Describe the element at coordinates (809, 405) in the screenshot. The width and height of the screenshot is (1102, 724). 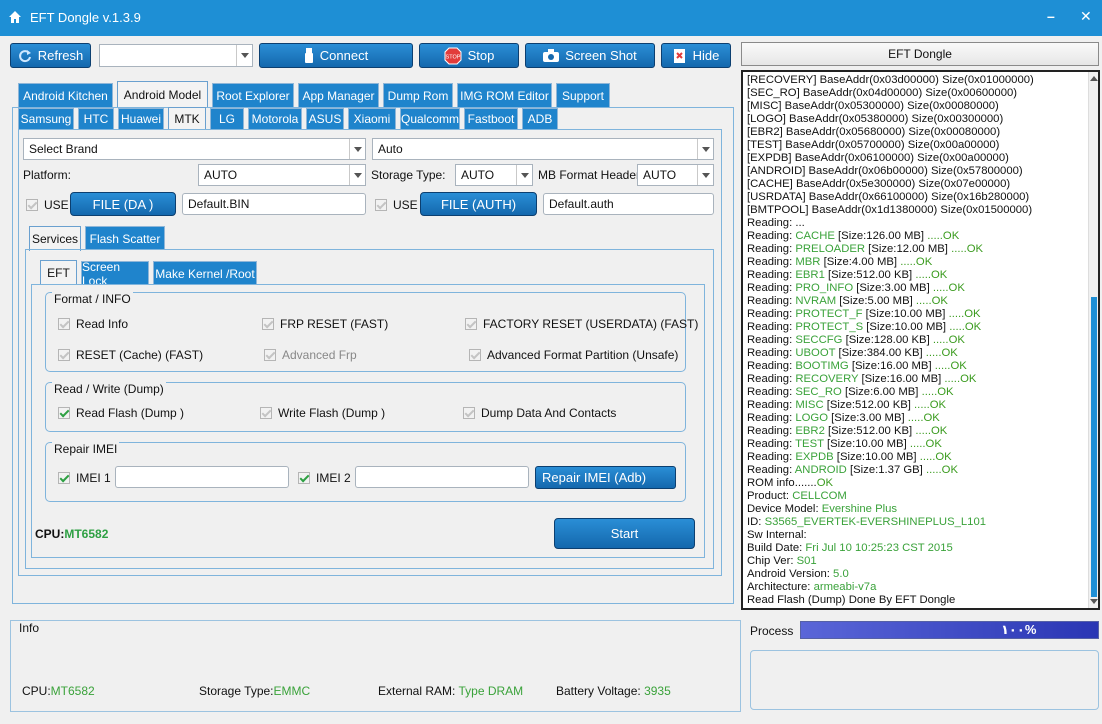
I see `log-segment: MISC` at that location.